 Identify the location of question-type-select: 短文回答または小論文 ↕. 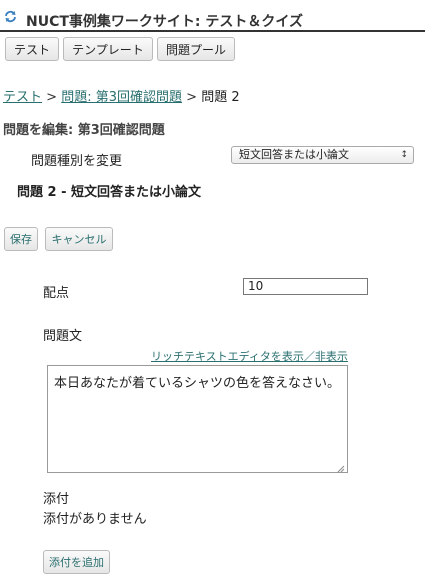
(322, 155).